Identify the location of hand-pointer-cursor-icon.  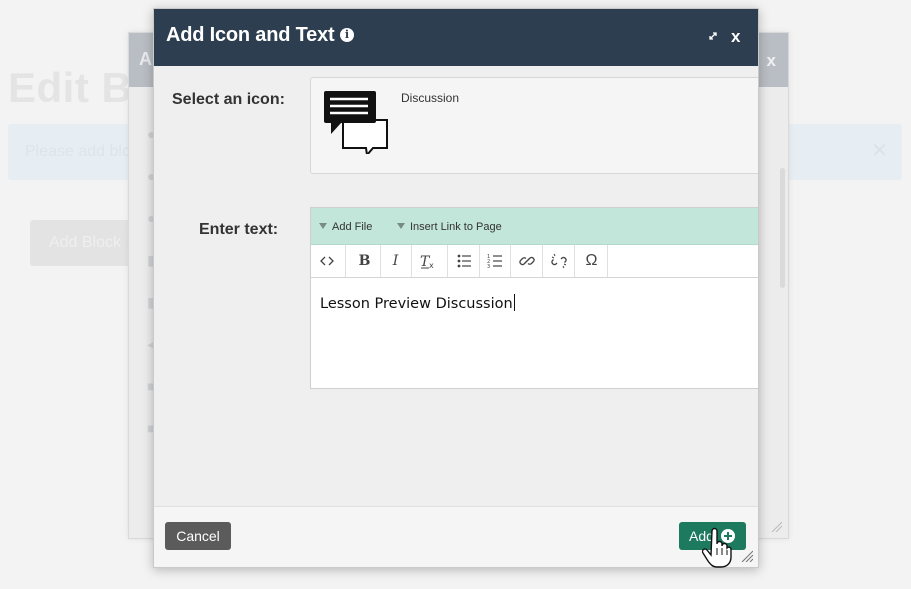
(717, 547).